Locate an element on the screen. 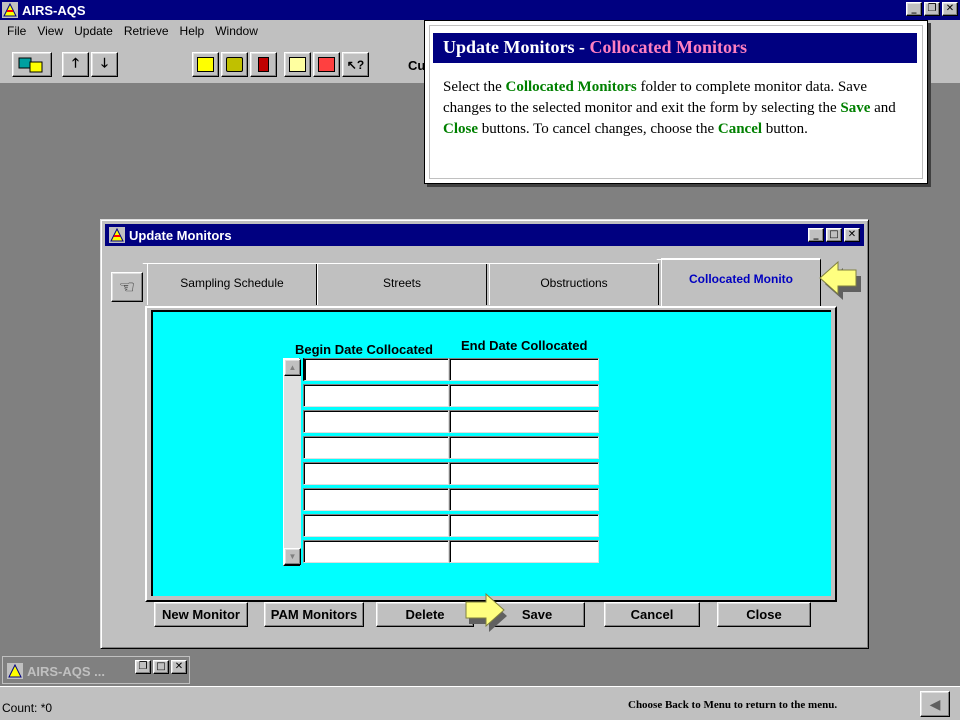 The height and width of the screenshot is (720, 960). callout-title: Update Monitors - Collocated Monitors is located at coordinates (675, 48).